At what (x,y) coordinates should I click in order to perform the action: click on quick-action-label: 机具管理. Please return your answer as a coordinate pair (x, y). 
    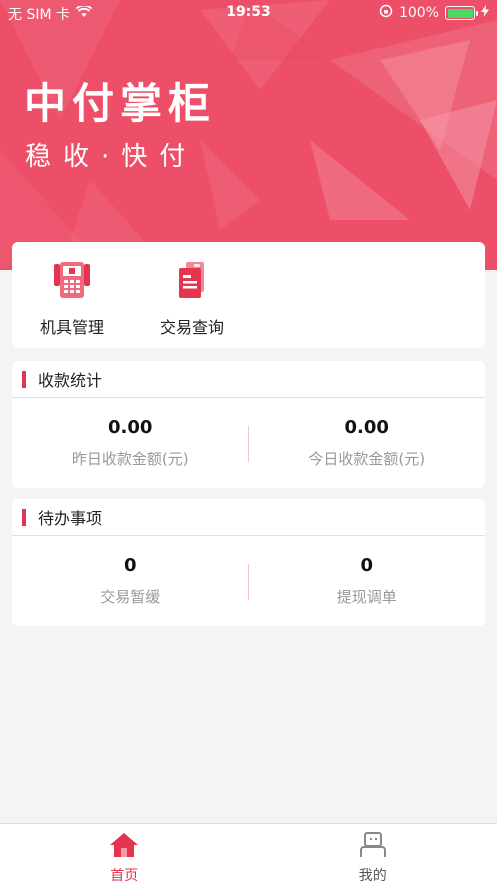
    Looking at the image, I should click on (71, 327).